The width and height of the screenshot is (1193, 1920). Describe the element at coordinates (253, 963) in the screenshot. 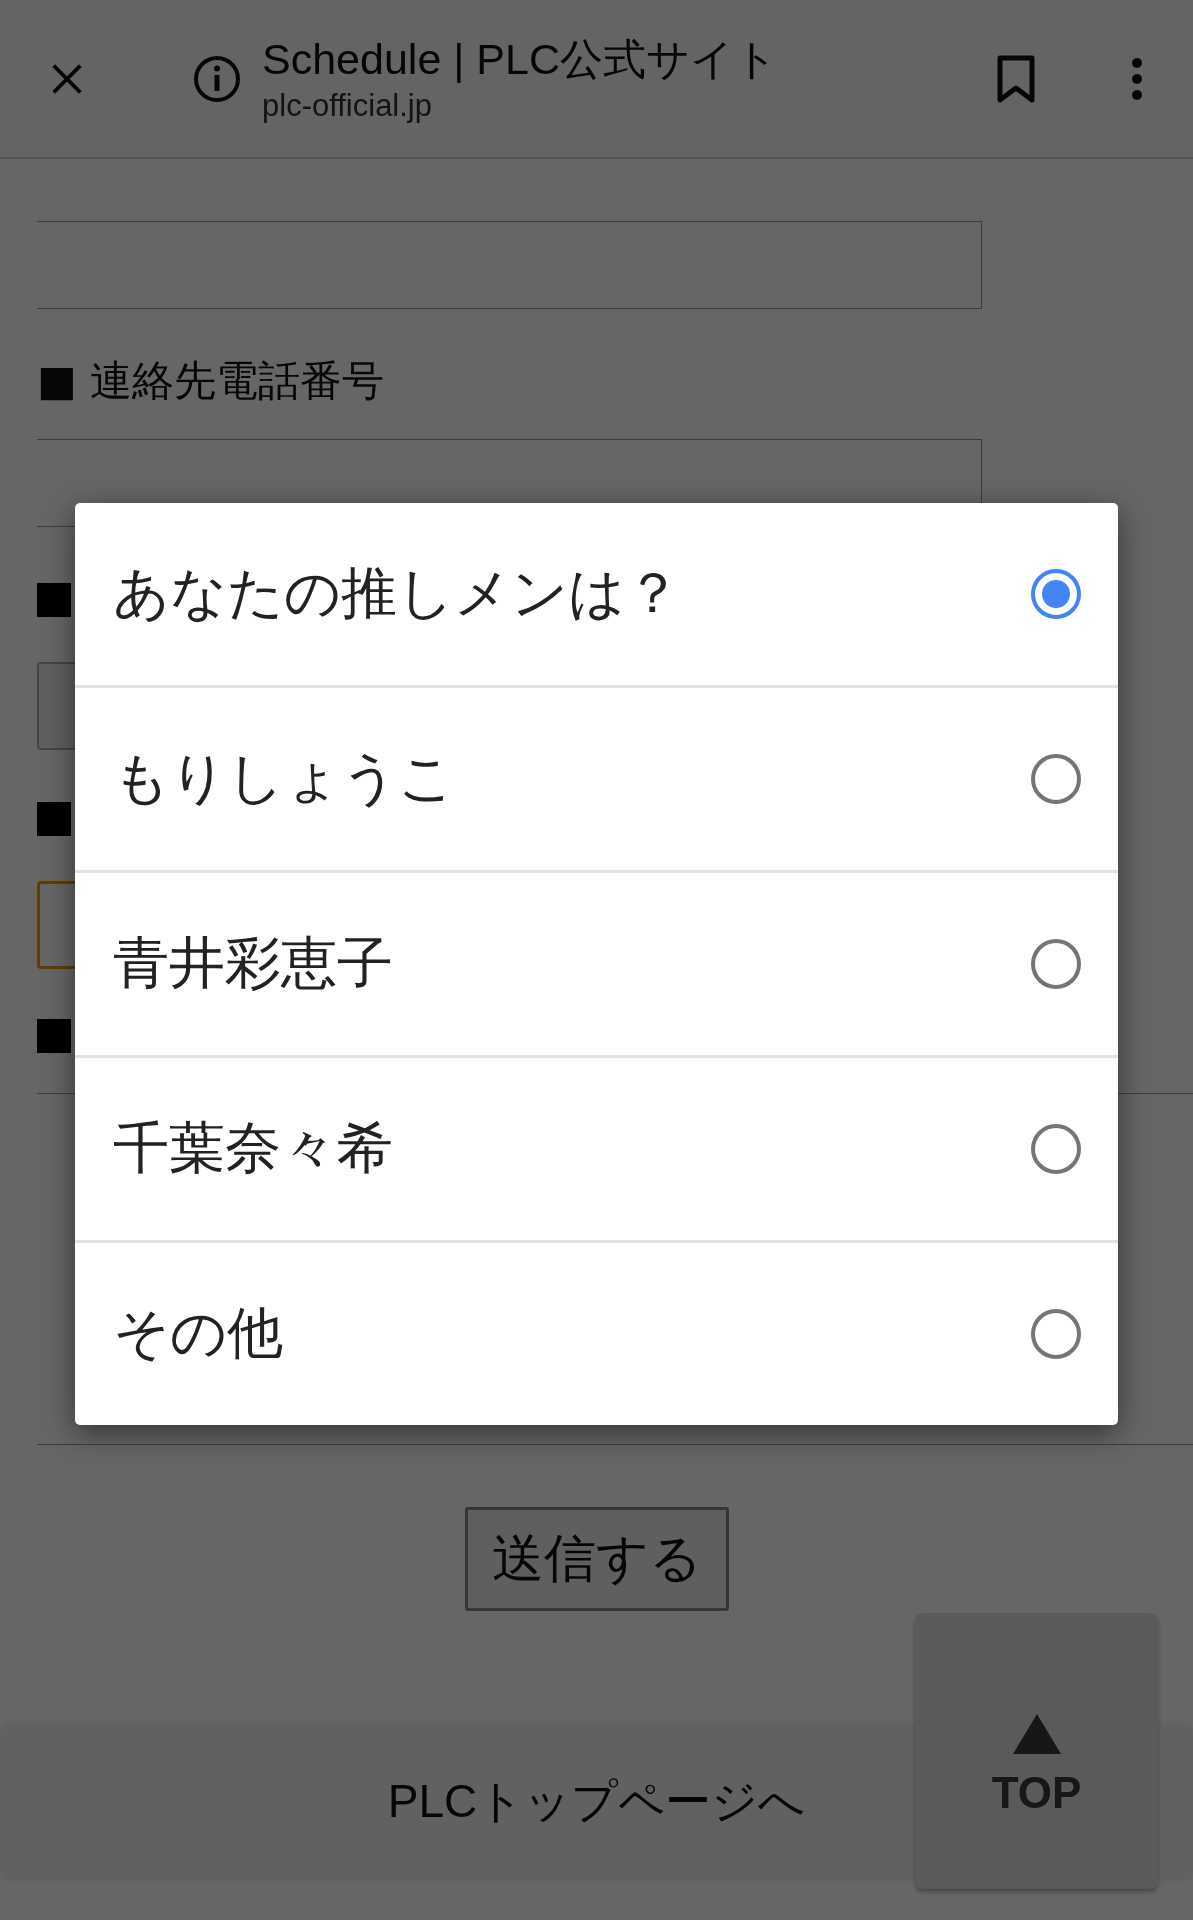

I see `option-label: 青井彩恵子` at that location.